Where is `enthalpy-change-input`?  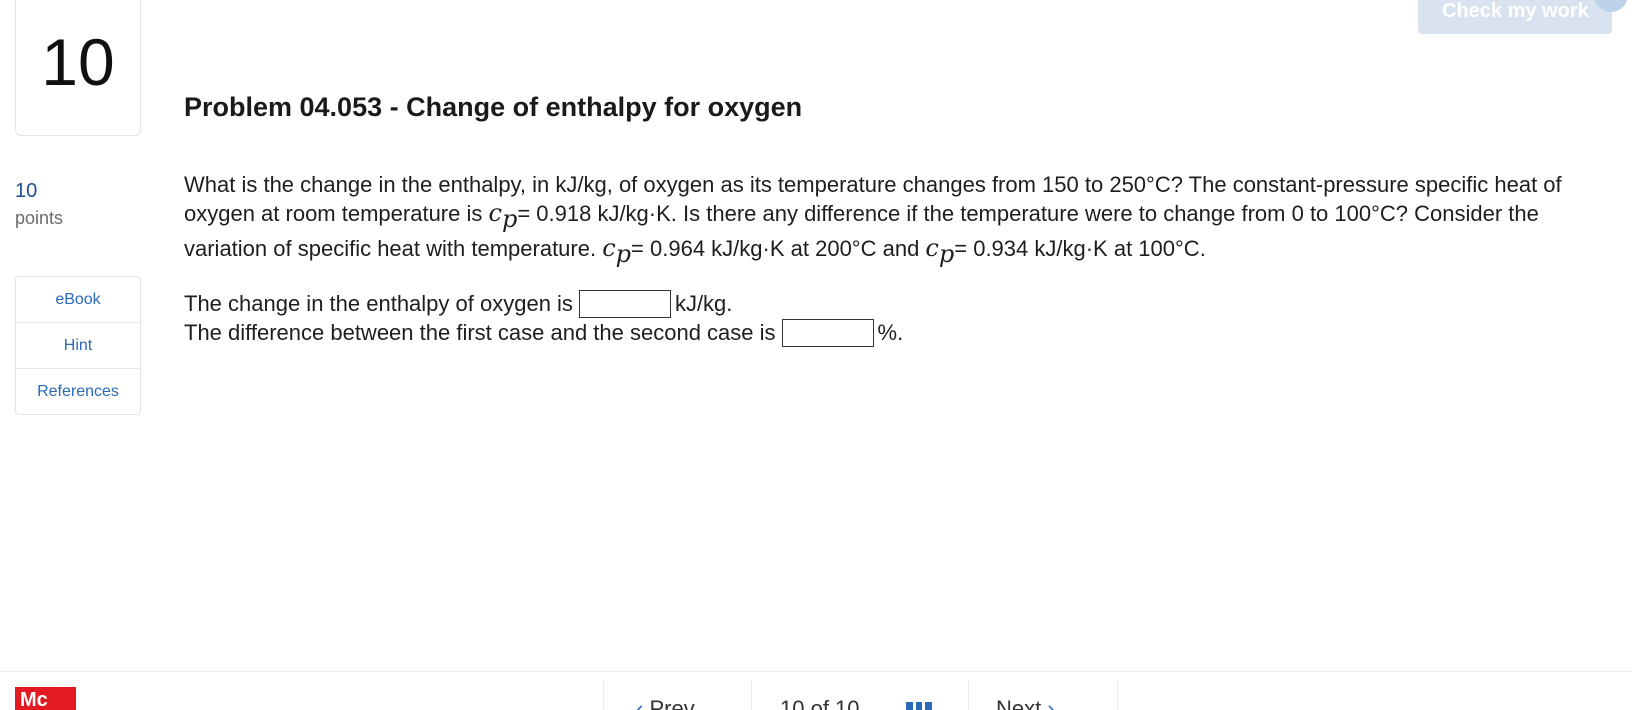 enthalpy-change-input is located at coordinates (624, 304).